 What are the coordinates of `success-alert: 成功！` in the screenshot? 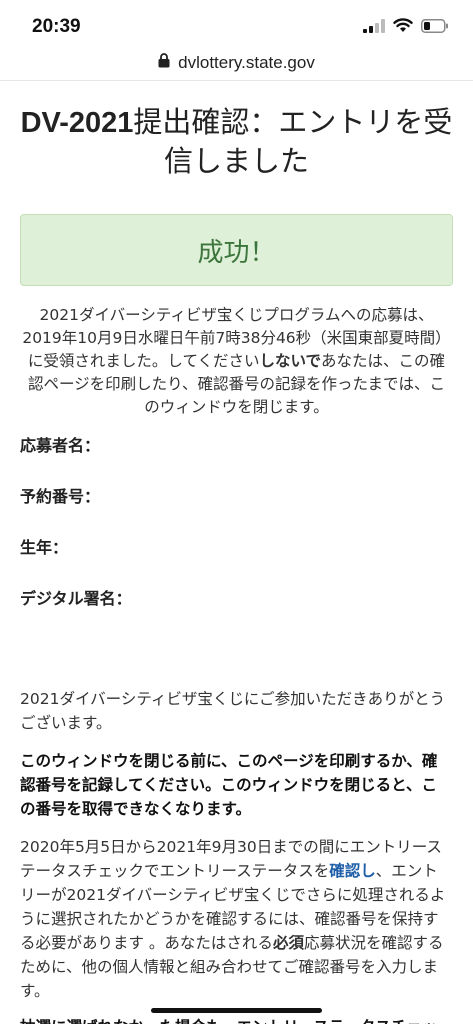 It's located at (236, 250).